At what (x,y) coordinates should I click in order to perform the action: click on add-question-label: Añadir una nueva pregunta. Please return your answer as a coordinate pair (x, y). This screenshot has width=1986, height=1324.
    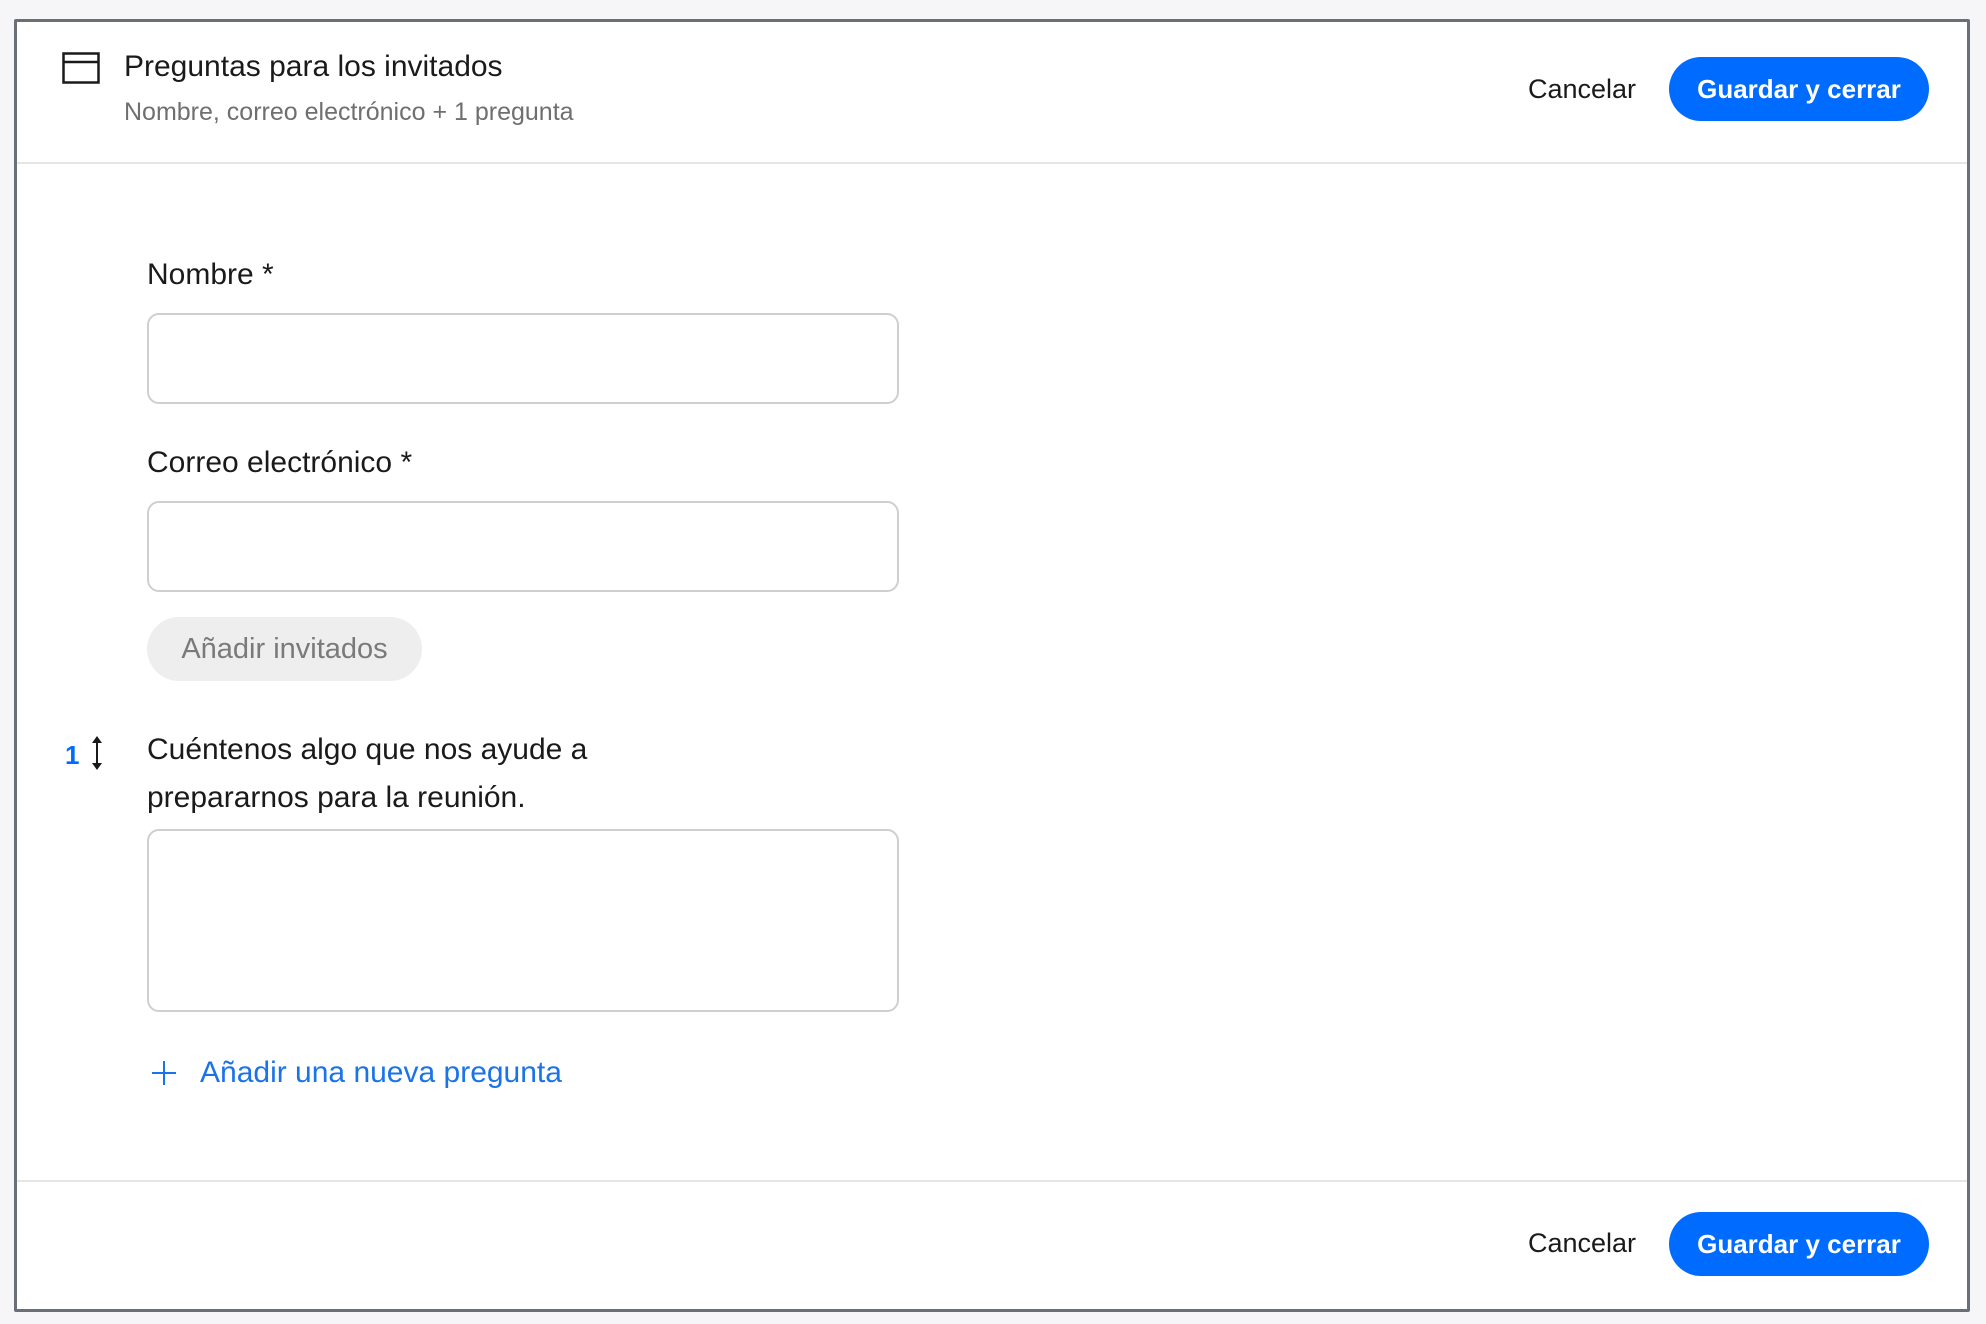
    Looking at the image, I should click on (381, 1072).